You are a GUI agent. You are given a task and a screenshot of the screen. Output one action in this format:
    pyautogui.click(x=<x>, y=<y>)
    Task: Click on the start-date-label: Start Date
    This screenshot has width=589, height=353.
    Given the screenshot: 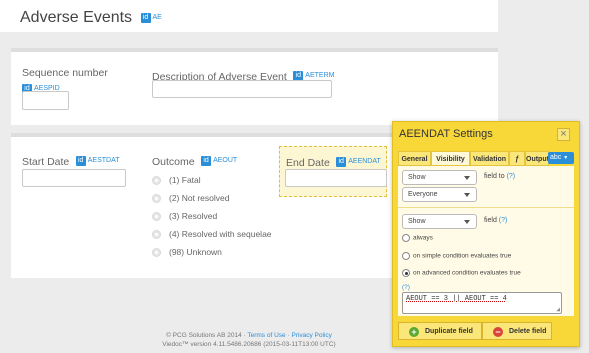 What is the action you would take?
    pyautogui.click(x=46, y=162)
    